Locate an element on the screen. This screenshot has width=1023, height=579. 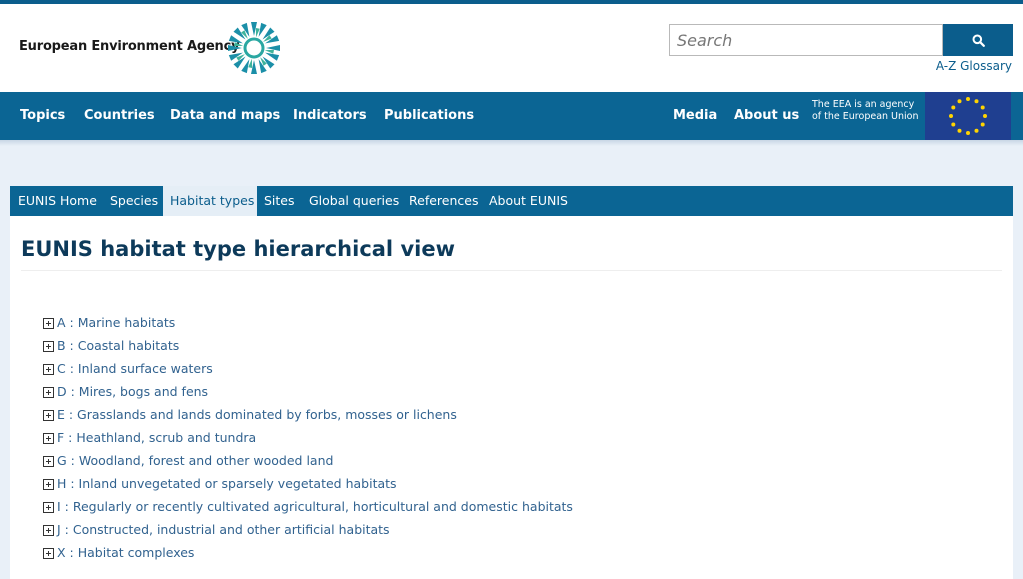
tree-item: F : Heathland, scrub and tundra is located at coordinates (308, 440).